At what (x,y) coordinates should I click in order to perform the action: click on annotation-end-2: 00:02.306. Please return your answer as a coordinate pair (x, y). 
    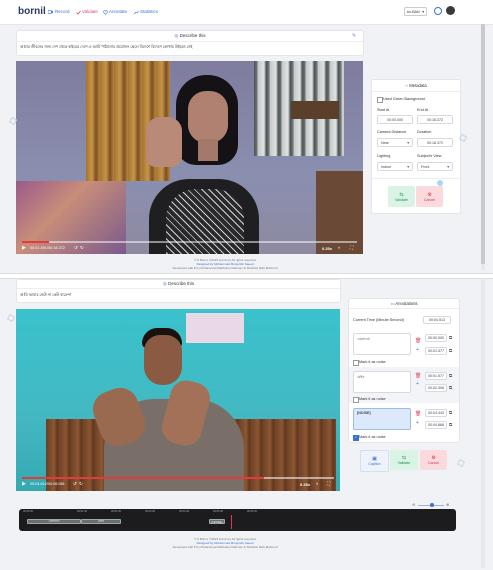
    Looking at the image, I should click on (436, 388).